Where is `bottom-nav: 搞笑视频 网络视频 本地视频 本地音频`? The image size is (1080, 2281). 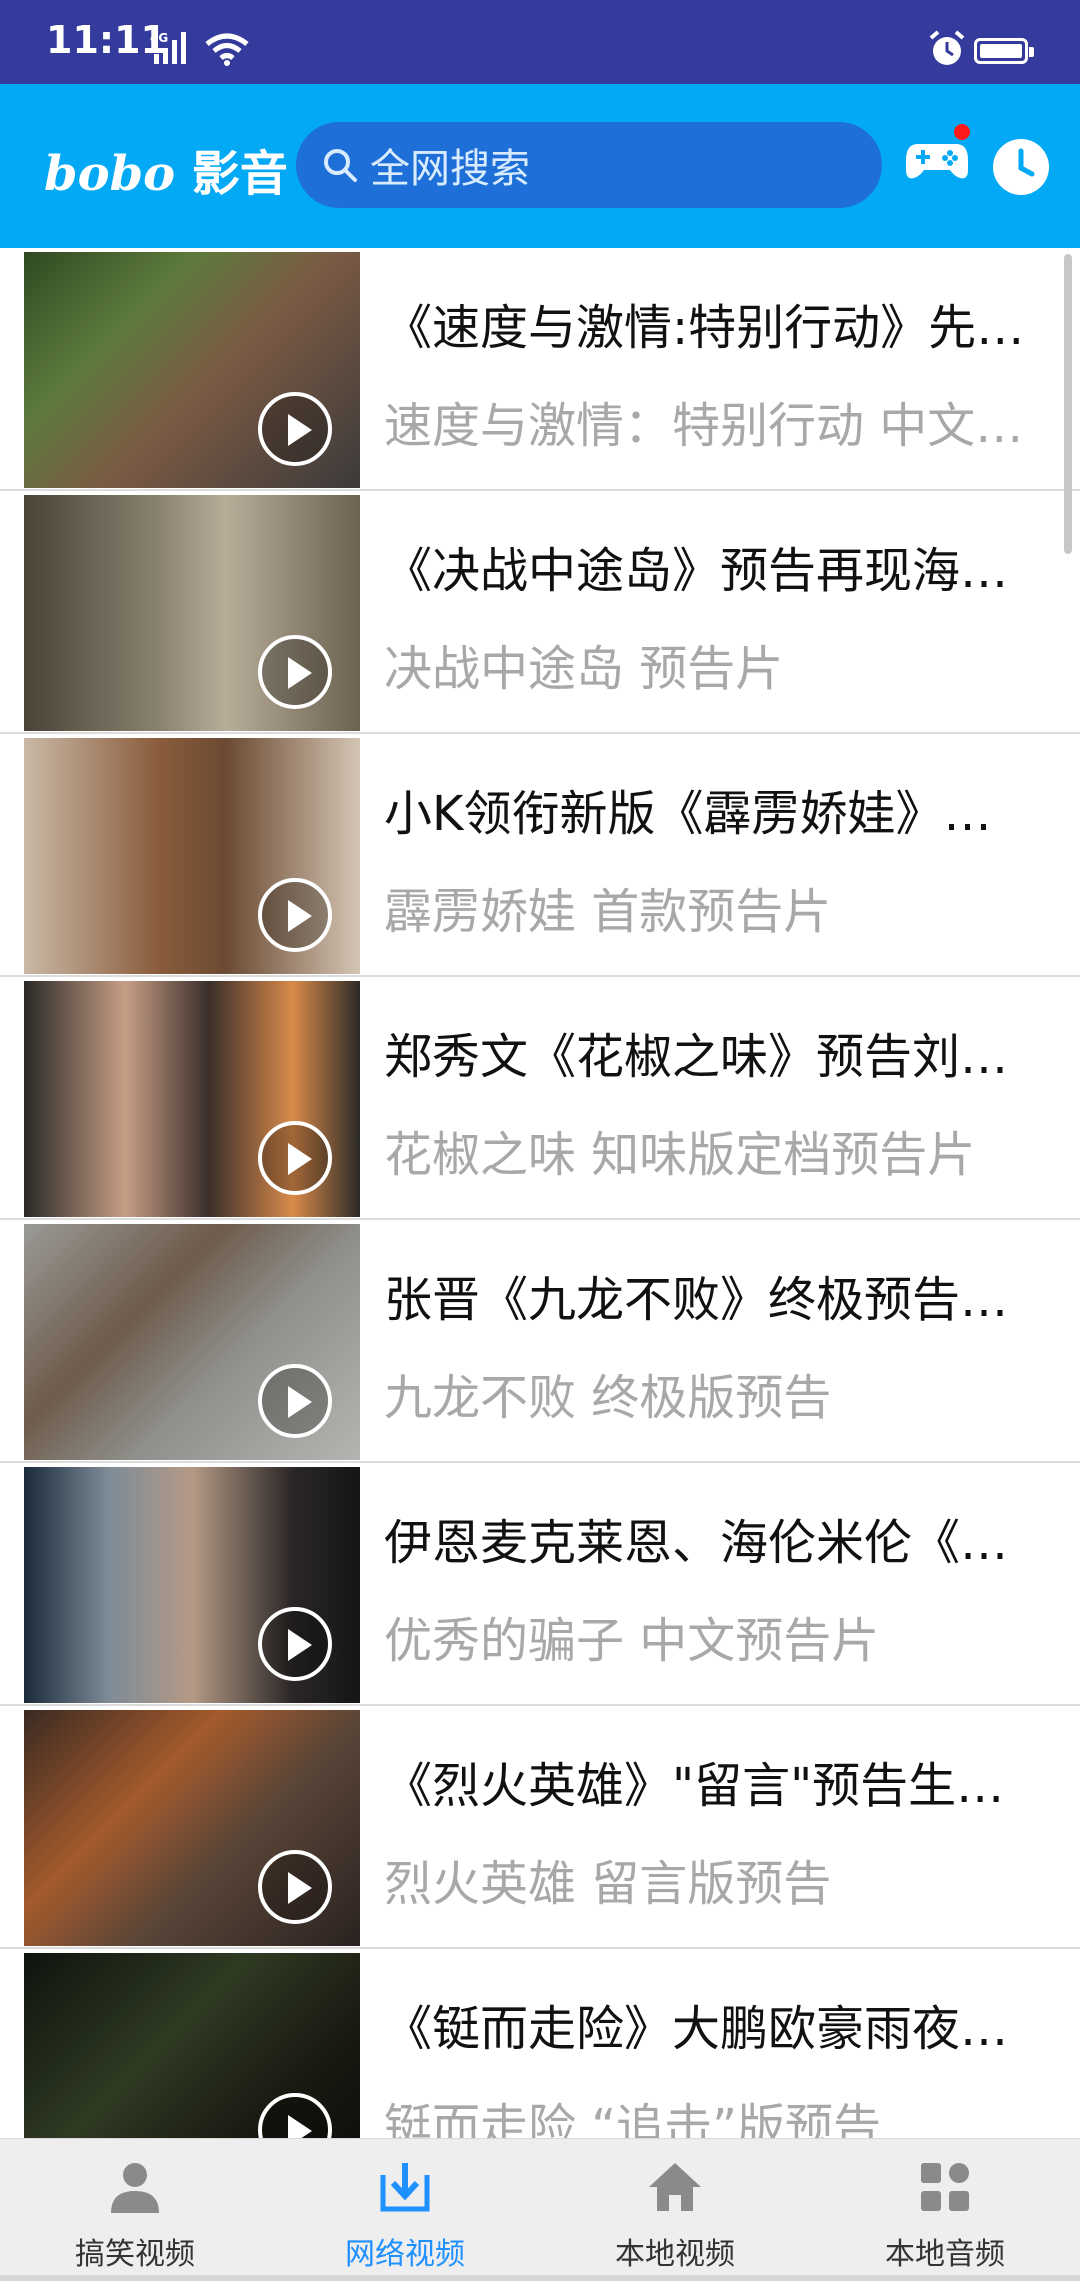 bottom-nav: 搞笑视频 网络视频 本地视频 本地音频 is located at coordinates (540, 2209).